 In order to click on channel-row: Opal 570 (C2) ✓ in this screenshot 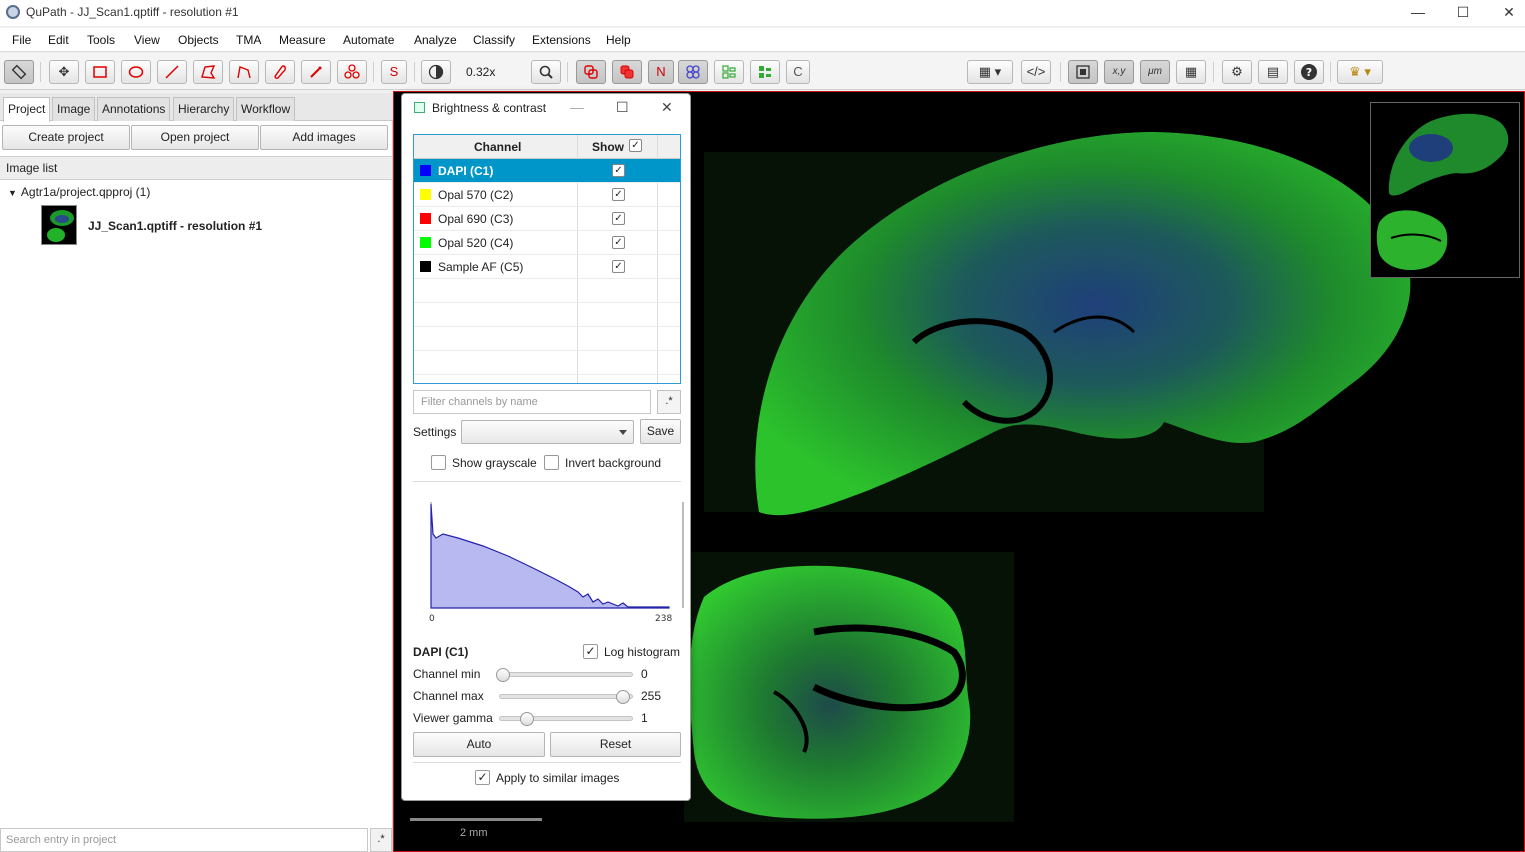, I will do `click(547, 195)`.